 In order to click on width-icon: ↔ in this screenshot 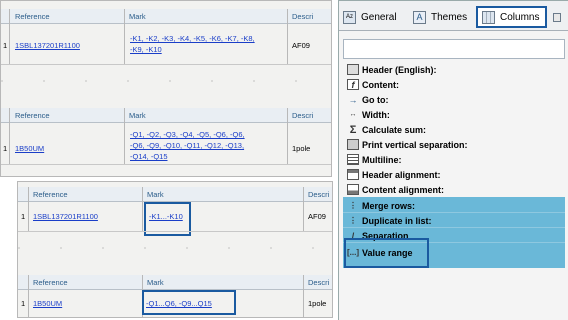, I will do `click(353, 114)`.